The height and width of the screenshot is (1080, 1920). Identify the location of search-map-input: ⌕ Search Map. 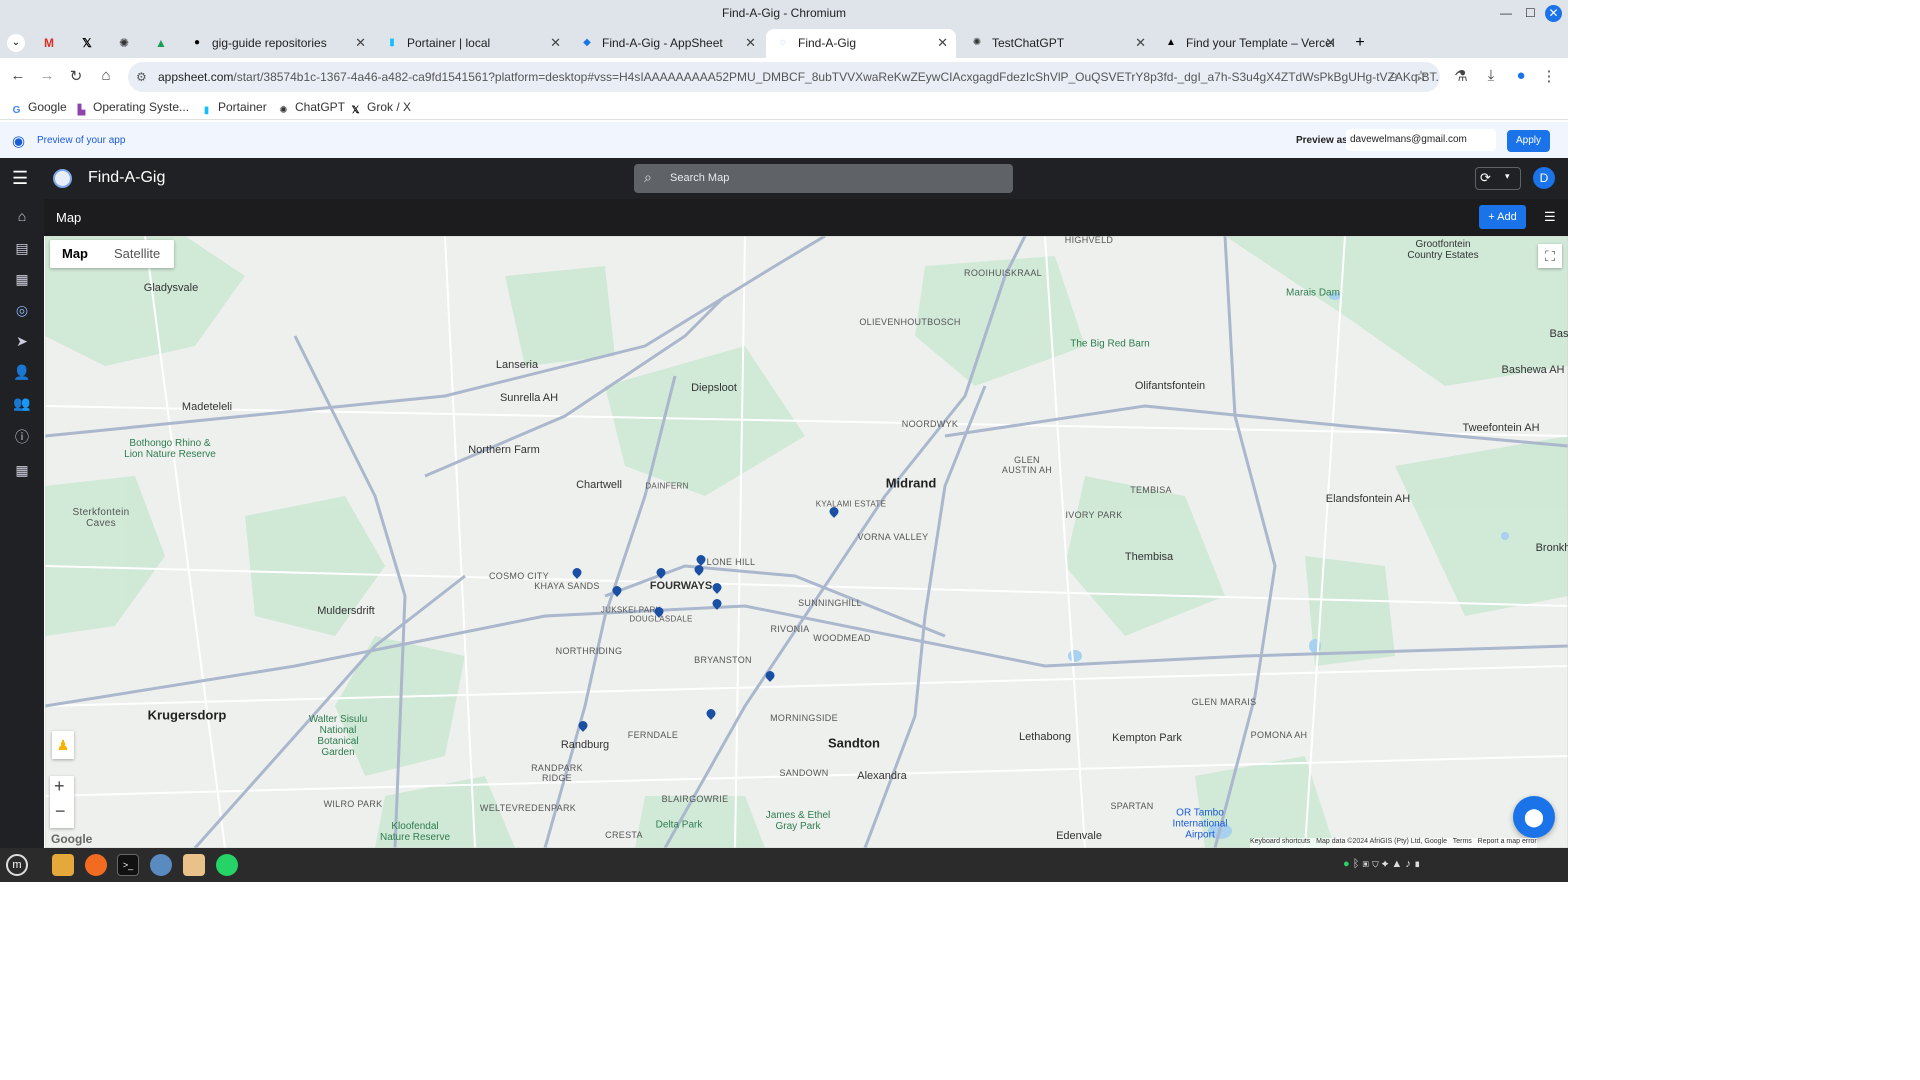
(823, 178).